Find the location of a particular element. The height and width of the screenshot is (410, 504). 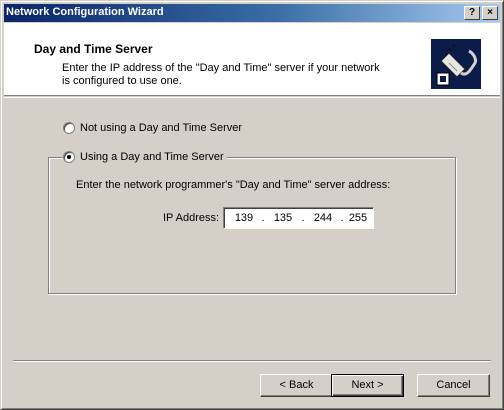

page-title: Day and Time Server is located at coordinates (93, 49).